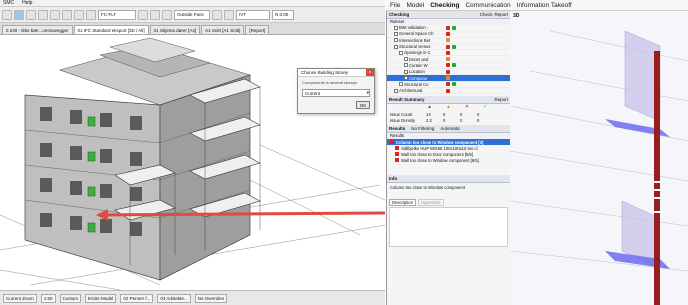  Describe the element at coordinates (329, 82) in the screenshot. I see `dialog-hint: Components in several storeys` at that location.